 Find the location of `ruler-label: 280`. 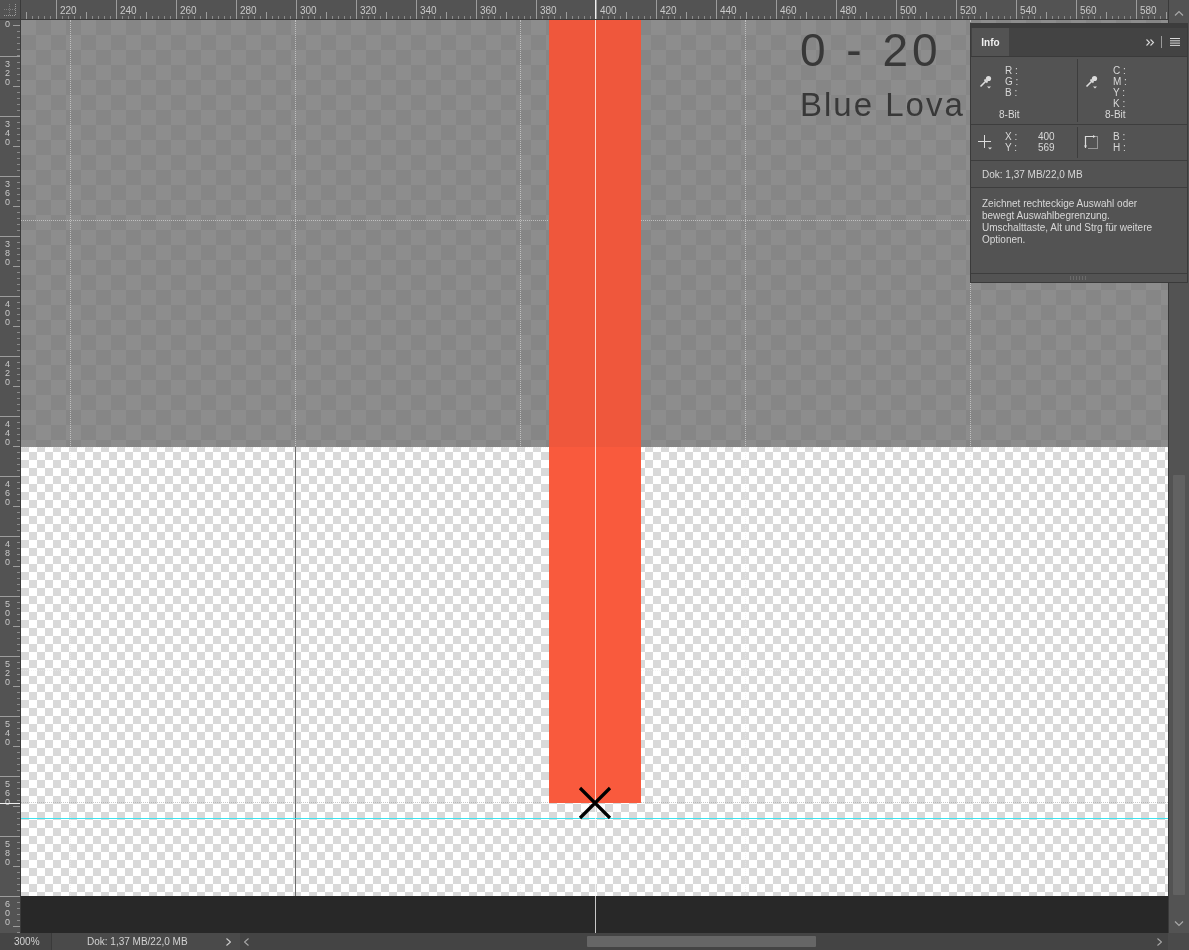

ruler-label: 280 is located at coordinates (248, 10).